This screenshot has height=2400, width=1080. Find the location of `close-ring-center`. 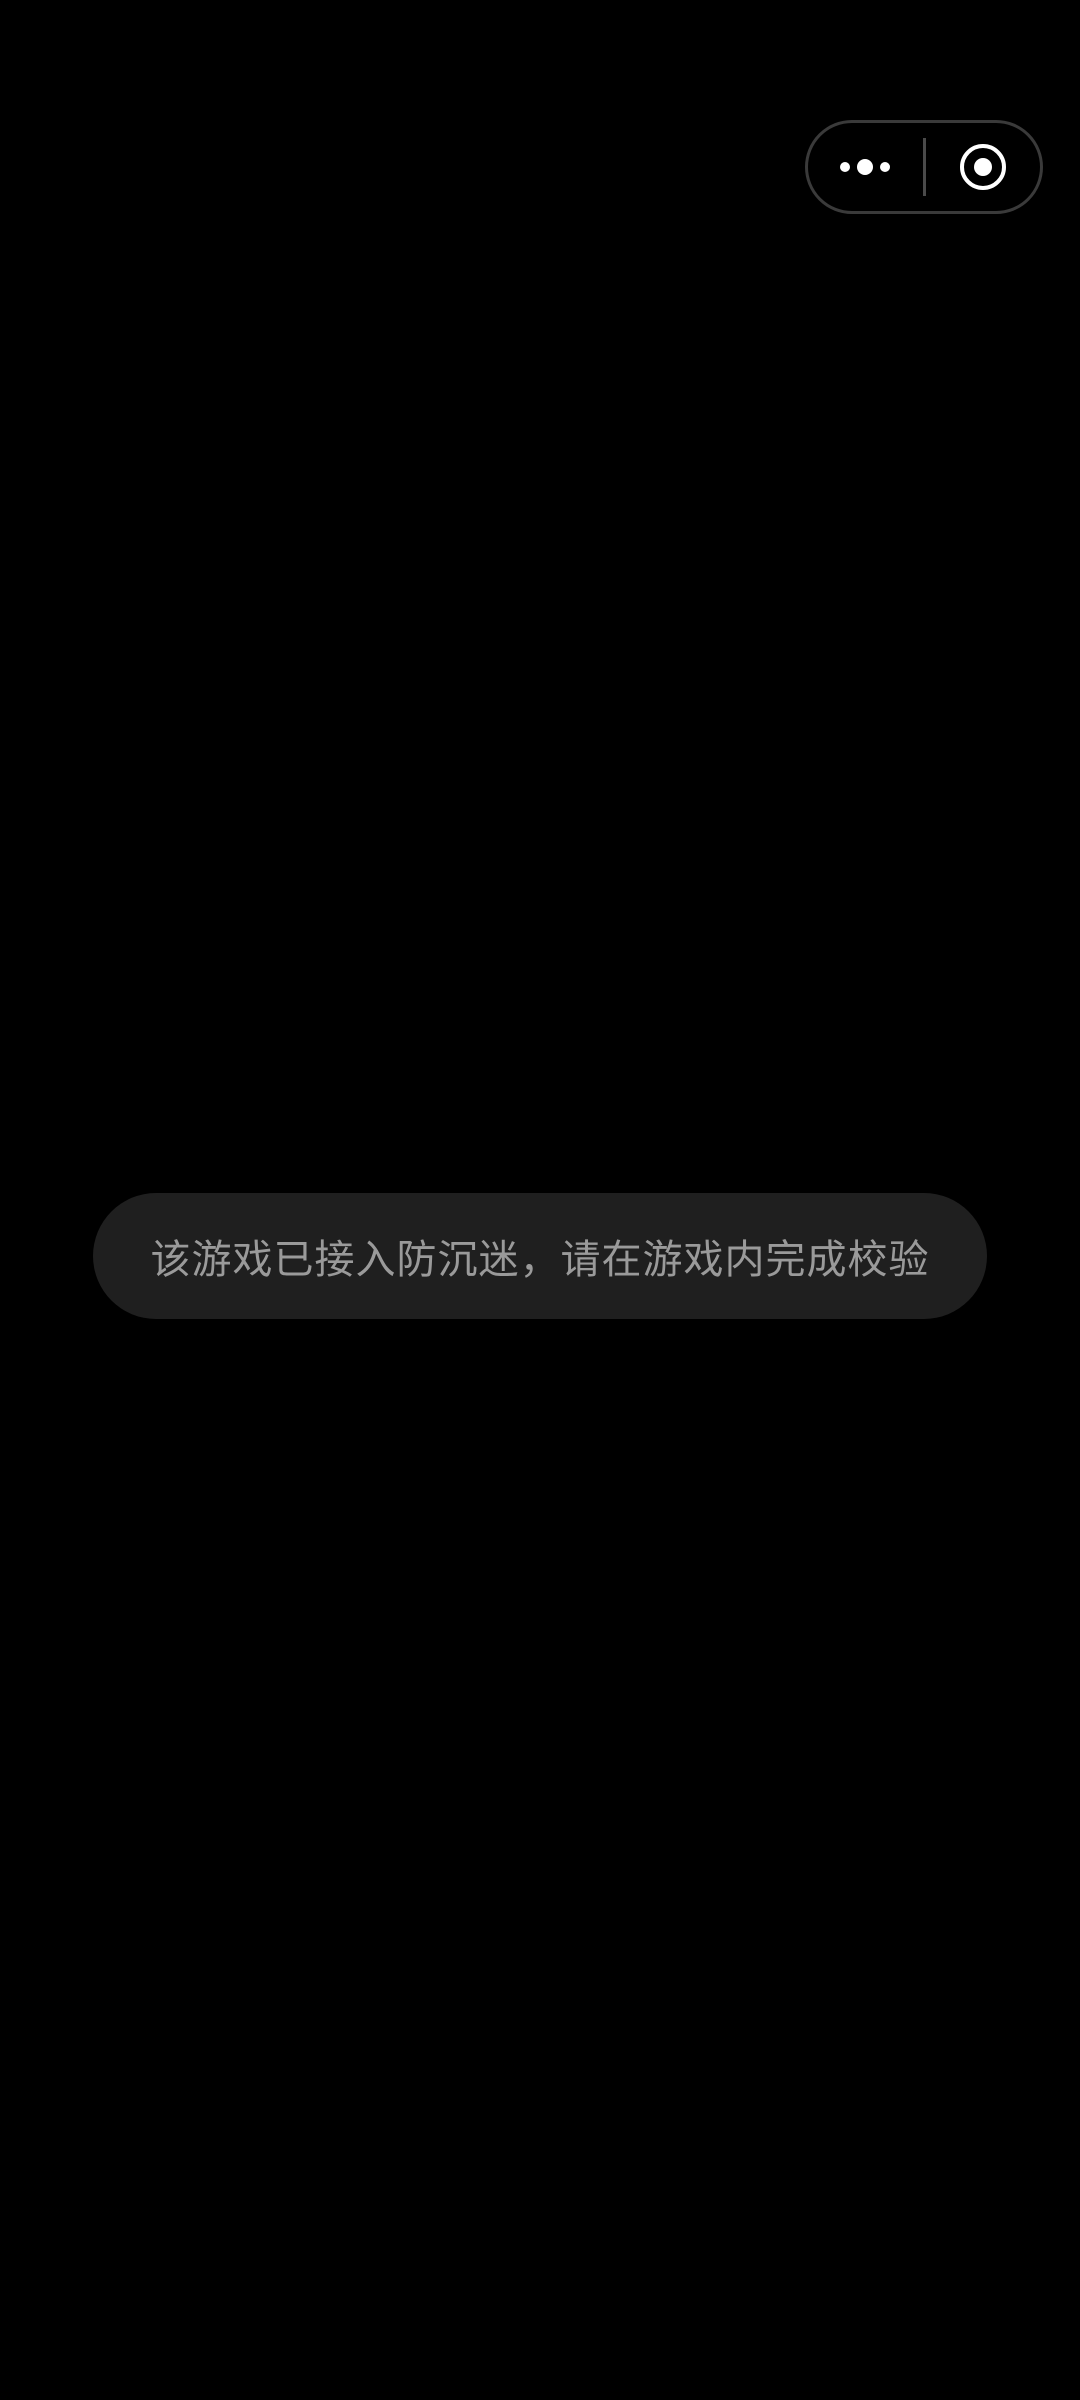

close-ring-center is located at coordinates (982, 167).